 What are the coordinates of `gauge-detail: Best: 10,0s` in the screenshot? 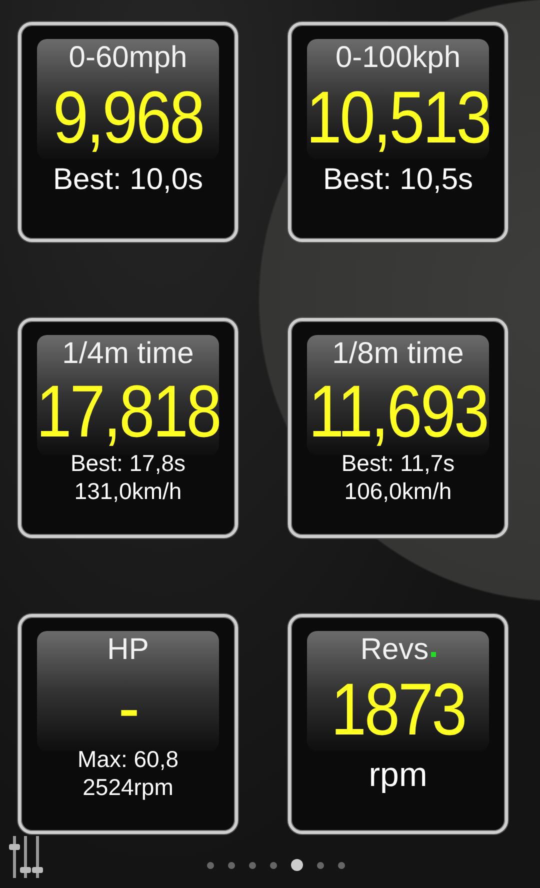 It's located at (128, 180).